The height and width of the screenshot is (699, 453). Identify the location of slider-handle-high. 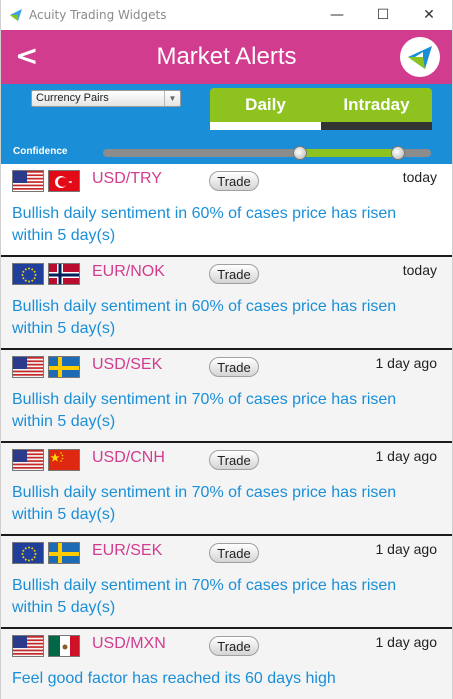
(398, 153).